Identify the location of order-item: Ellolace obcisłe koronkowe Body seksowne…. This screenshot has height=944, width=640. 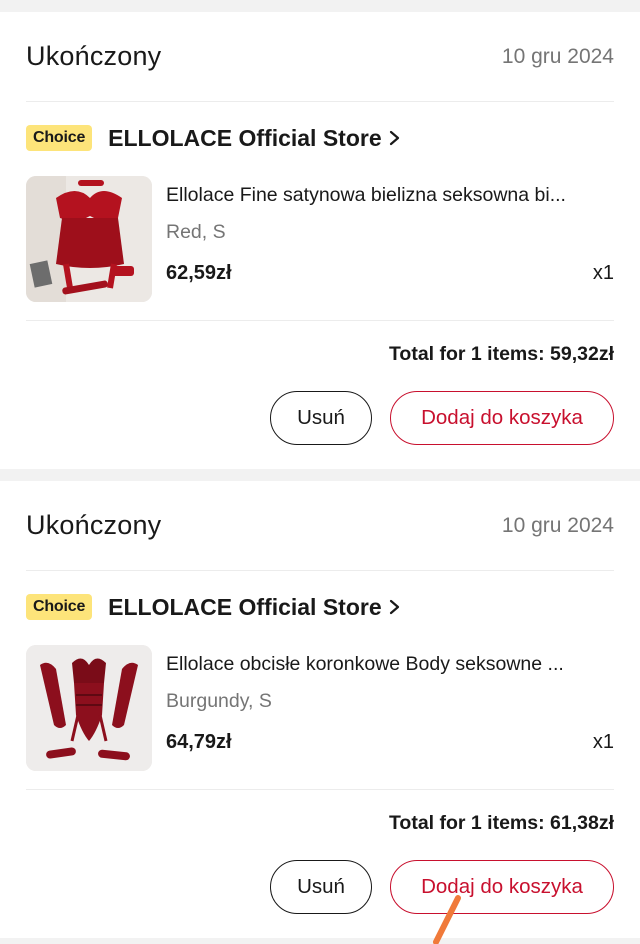
(320, 716).